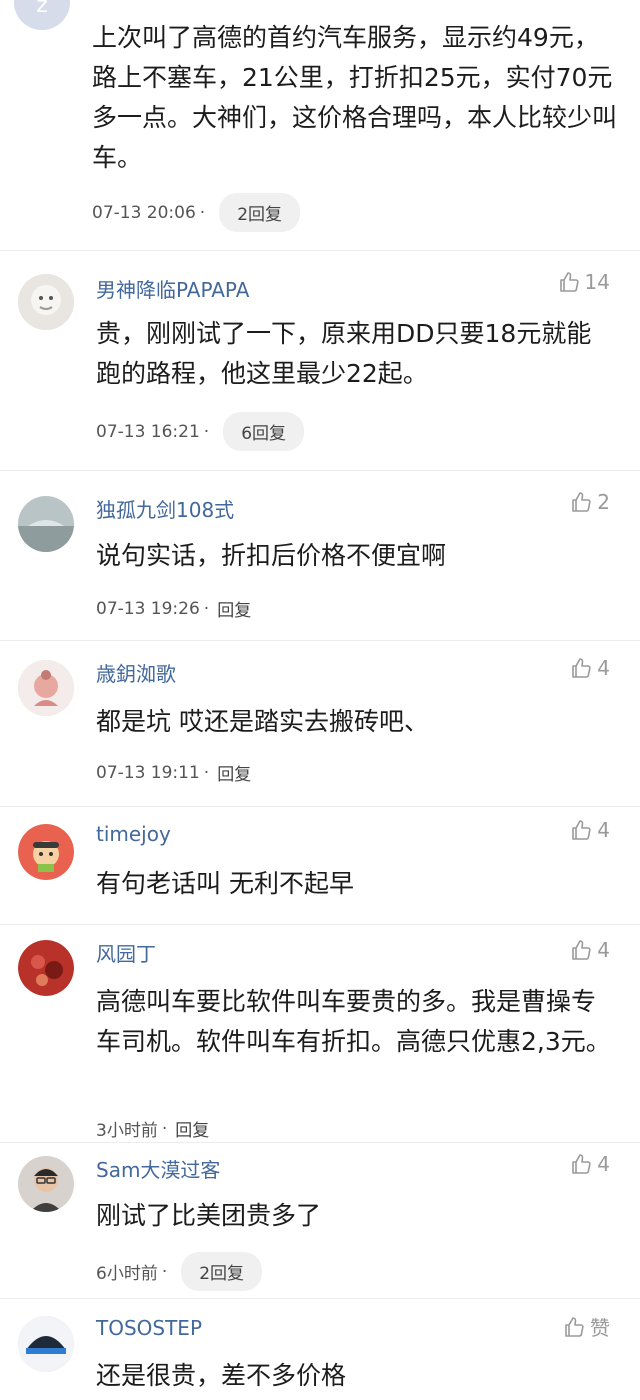 The image size is (640, 1400). I want to click on username: 独孤九剑108式, so click(165, 508).